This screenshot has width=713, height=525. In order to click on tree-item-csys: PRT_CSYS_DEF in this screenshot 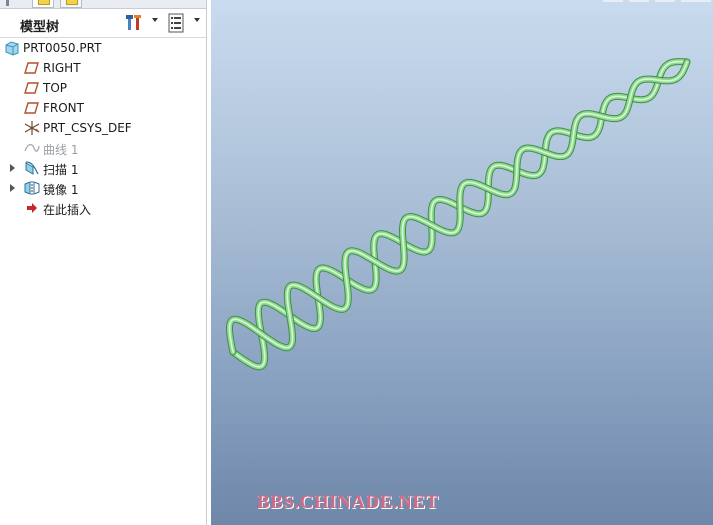, I will do `click(103, 128)`.